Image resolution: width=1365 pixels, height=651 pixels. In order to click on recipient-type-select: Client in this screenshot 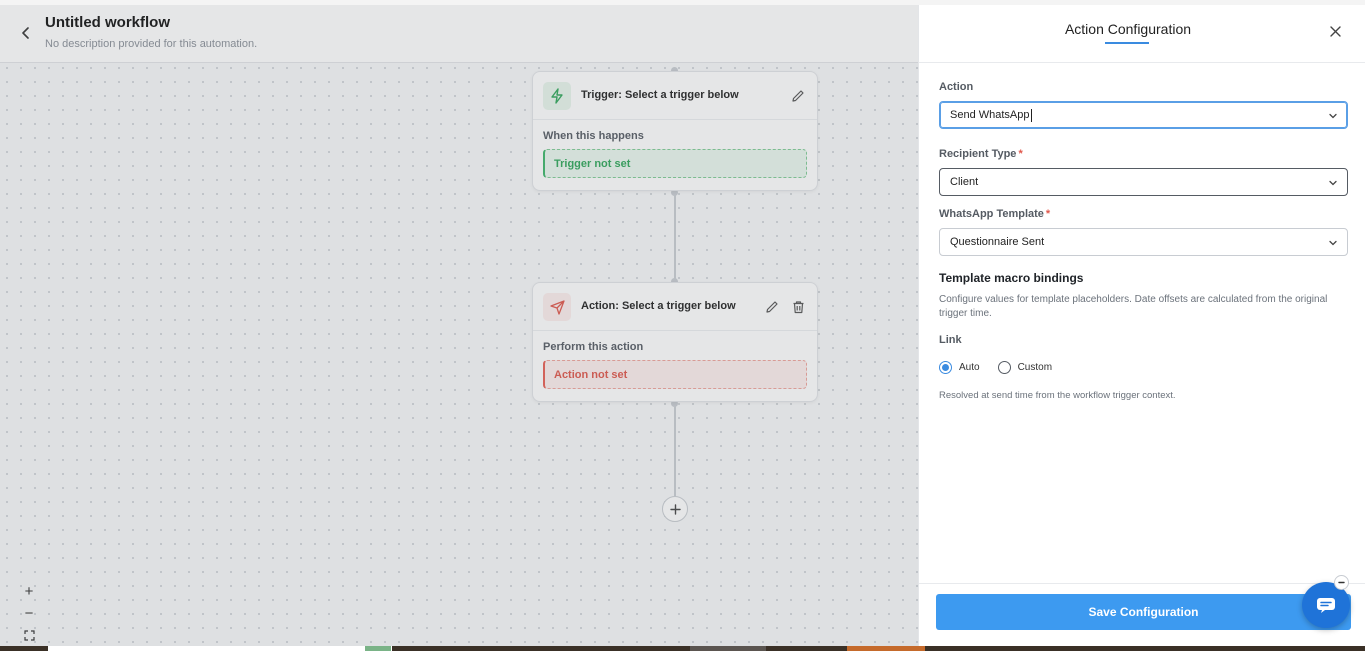, I will do `click(1143, 182)`.